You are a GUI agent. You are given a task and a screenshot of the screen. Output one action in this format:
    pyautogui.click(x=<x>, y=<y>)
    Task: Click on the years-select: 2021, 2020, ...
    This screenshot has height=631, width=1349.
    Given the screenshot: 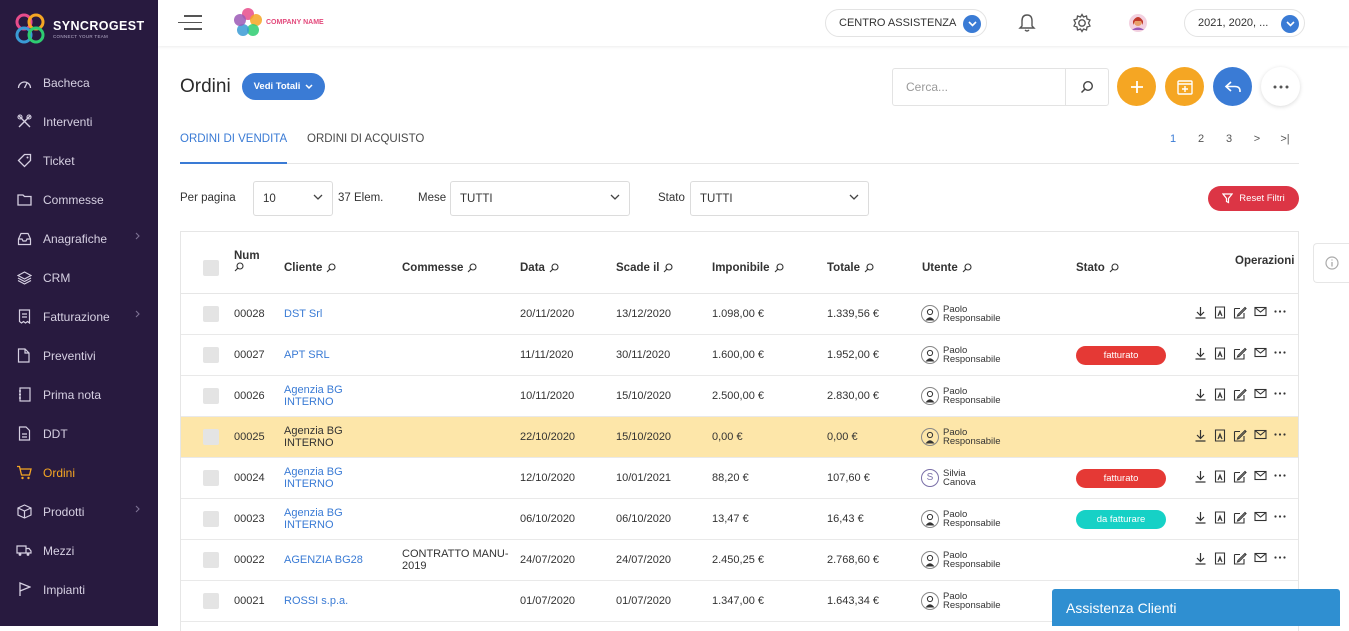 What is the action you would take?
    pyautogui.click(x=1244, y=23)
    